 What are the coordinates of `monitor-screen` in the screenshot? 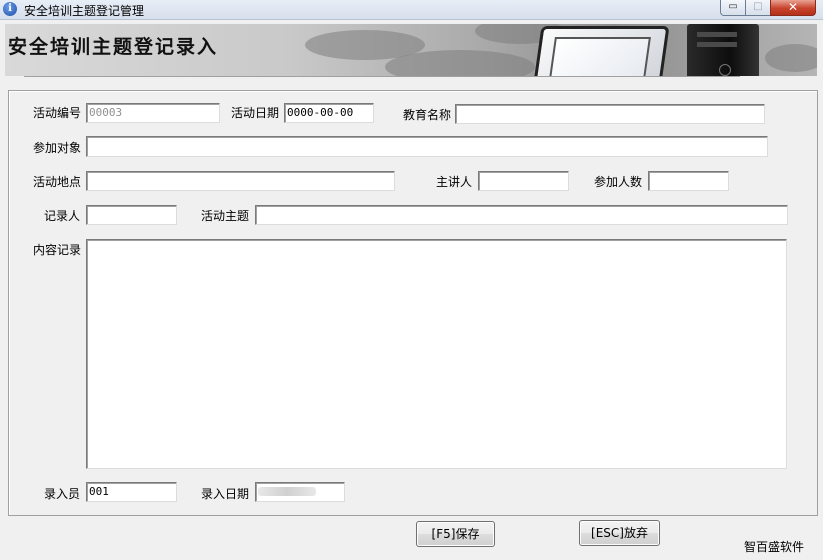 It's located at (599, 56).